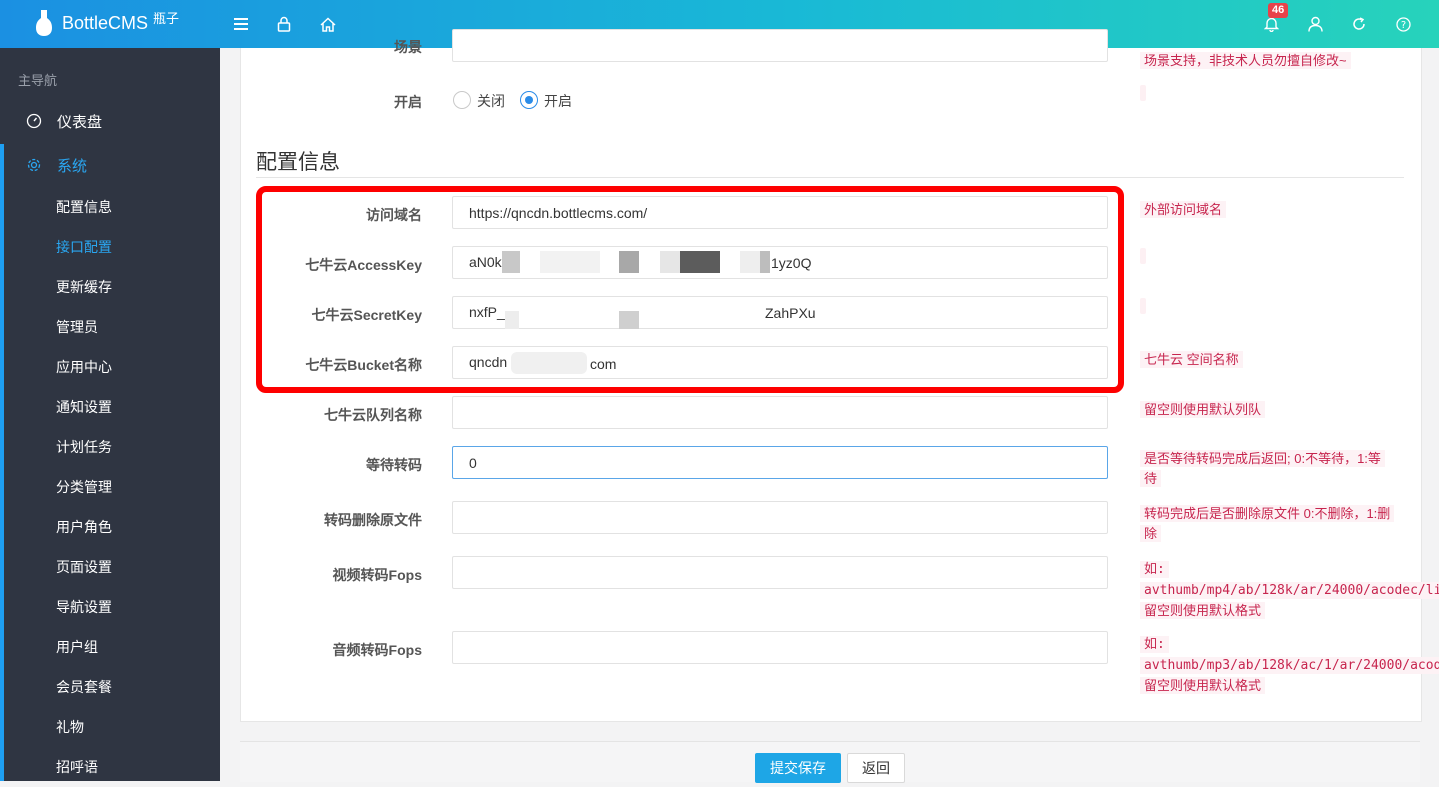 Image resolution: width=1439 pixels, height=787 pixels. Describe the element at coordinates (298, 162) in the screenshot. I see `section-title: 配置信息` at that location.